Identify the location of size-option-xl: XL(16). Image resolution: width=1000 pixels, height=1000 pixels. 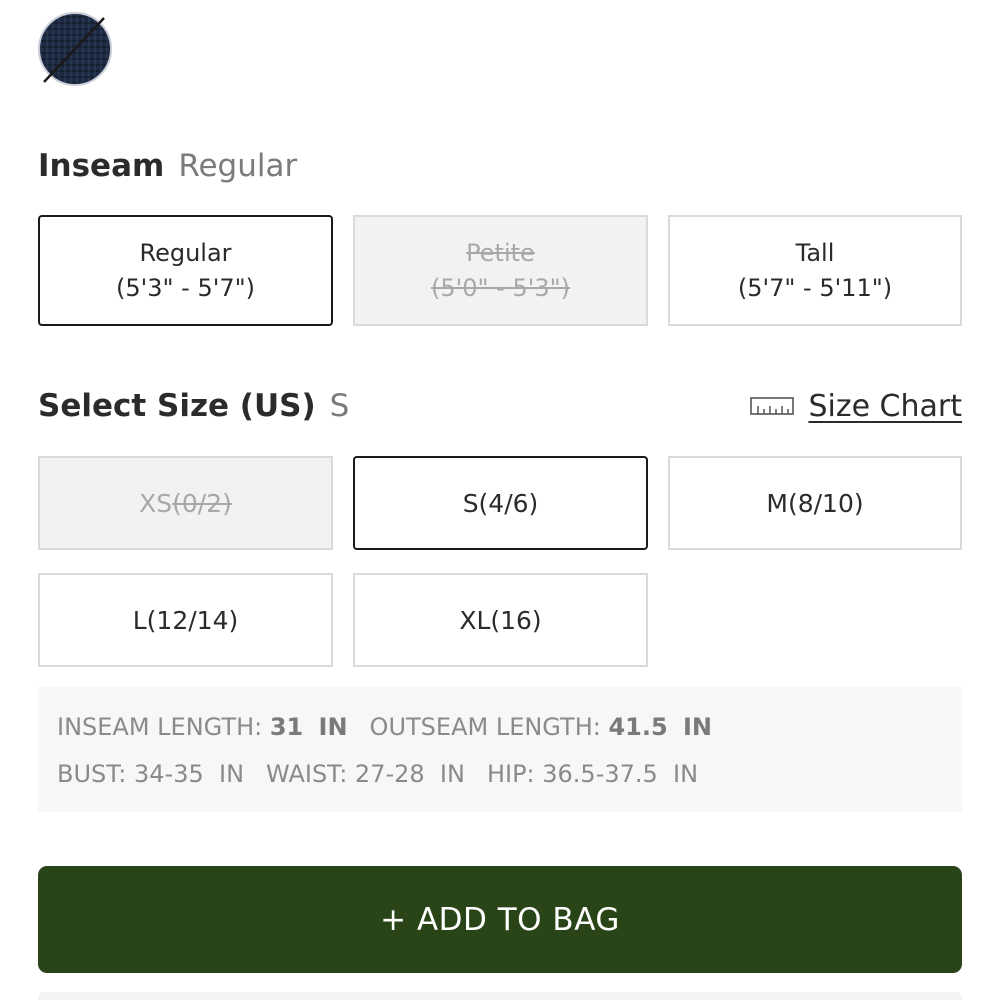
(500, 620).